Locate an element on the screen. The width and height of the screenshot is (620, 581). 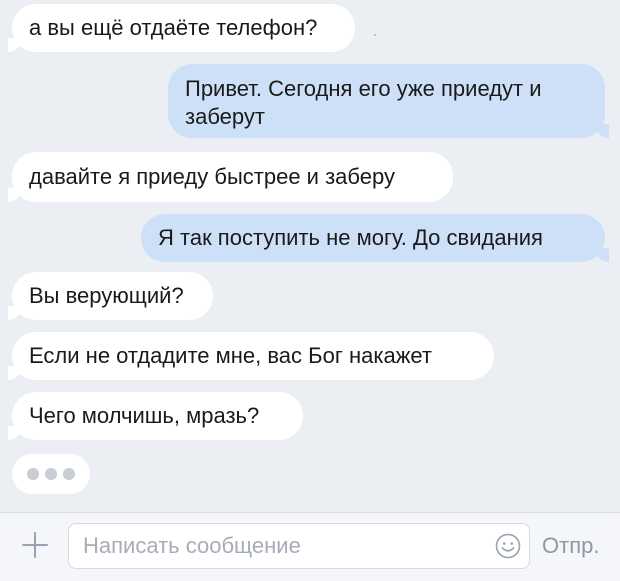
outgoing-message: Я так поступить не могу. До свидания is located at coordinates (375, 238).